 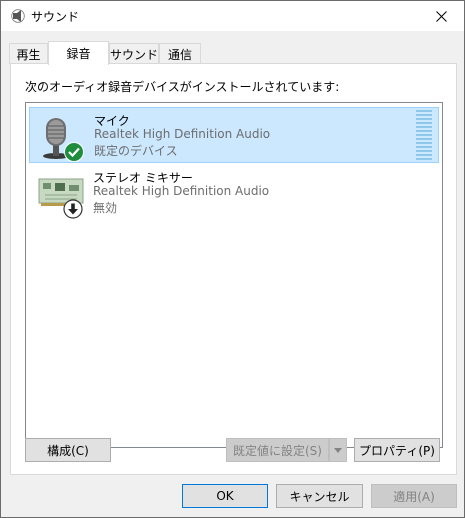 What do you see at coordinates (55, 17) in the screenshot?
I see `window-title: サウンド` at bounding box center [55, 17].